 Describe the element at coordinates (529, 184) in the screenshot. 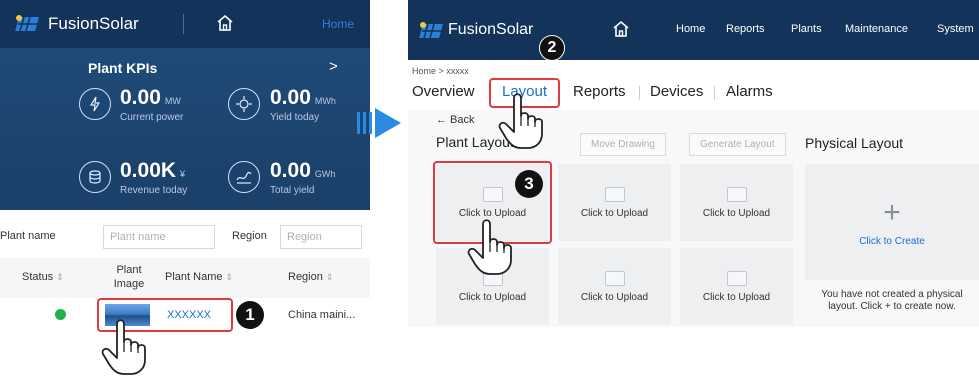

I see `step-3-badge: 3` at that location.